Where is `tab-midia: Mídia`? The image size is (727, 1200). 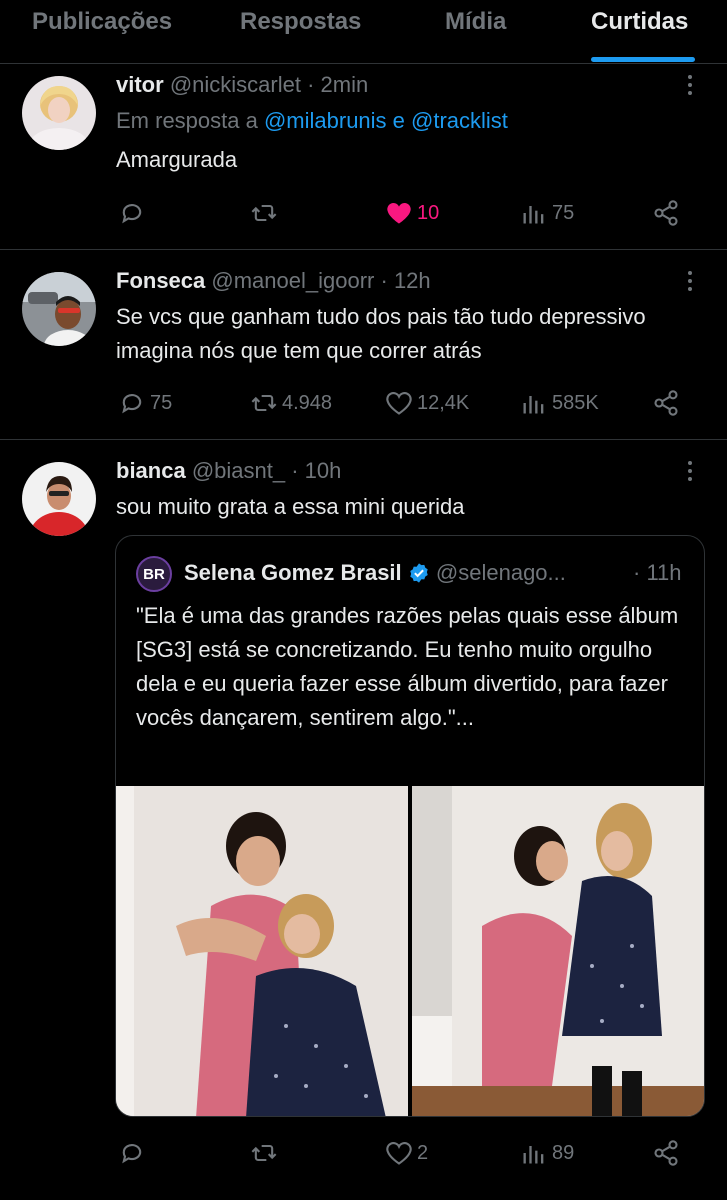 tab-midia: Mídia is located at coordinates (475, 22).